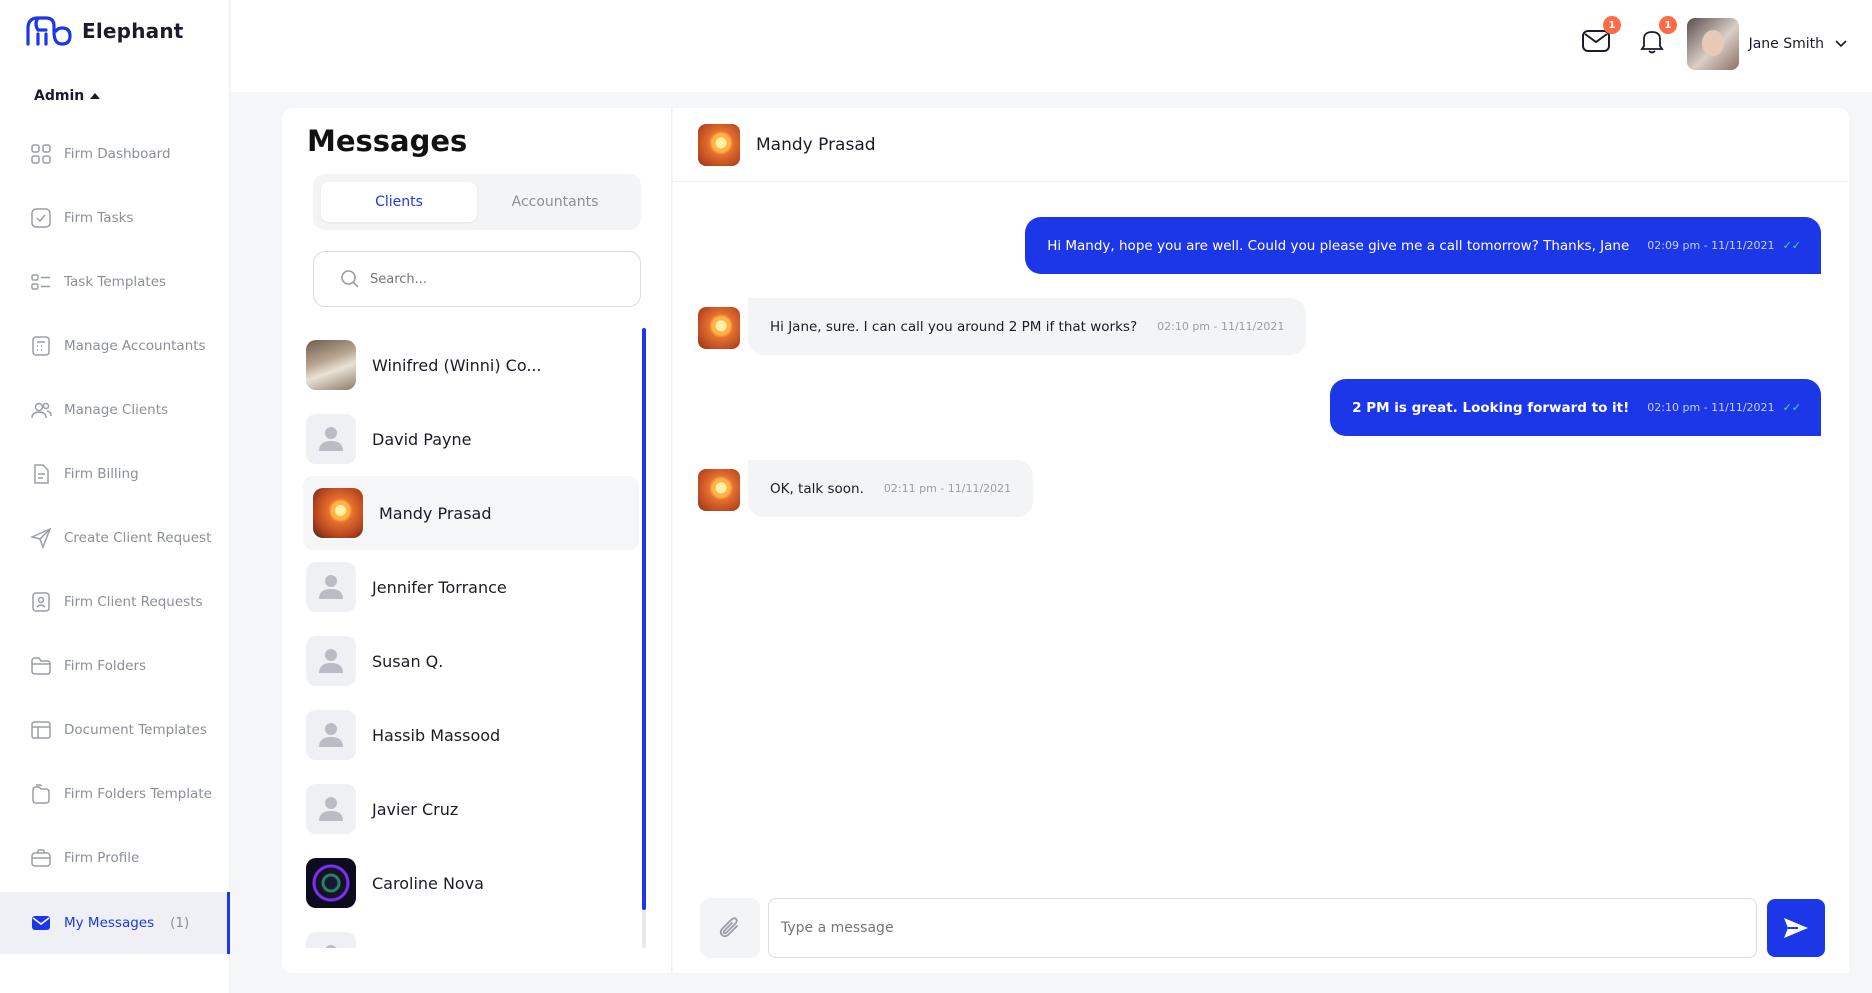 Image resolution: width=1872 pixels, height=993 pixels. I want to click on send-icon, so click(1796, 928).